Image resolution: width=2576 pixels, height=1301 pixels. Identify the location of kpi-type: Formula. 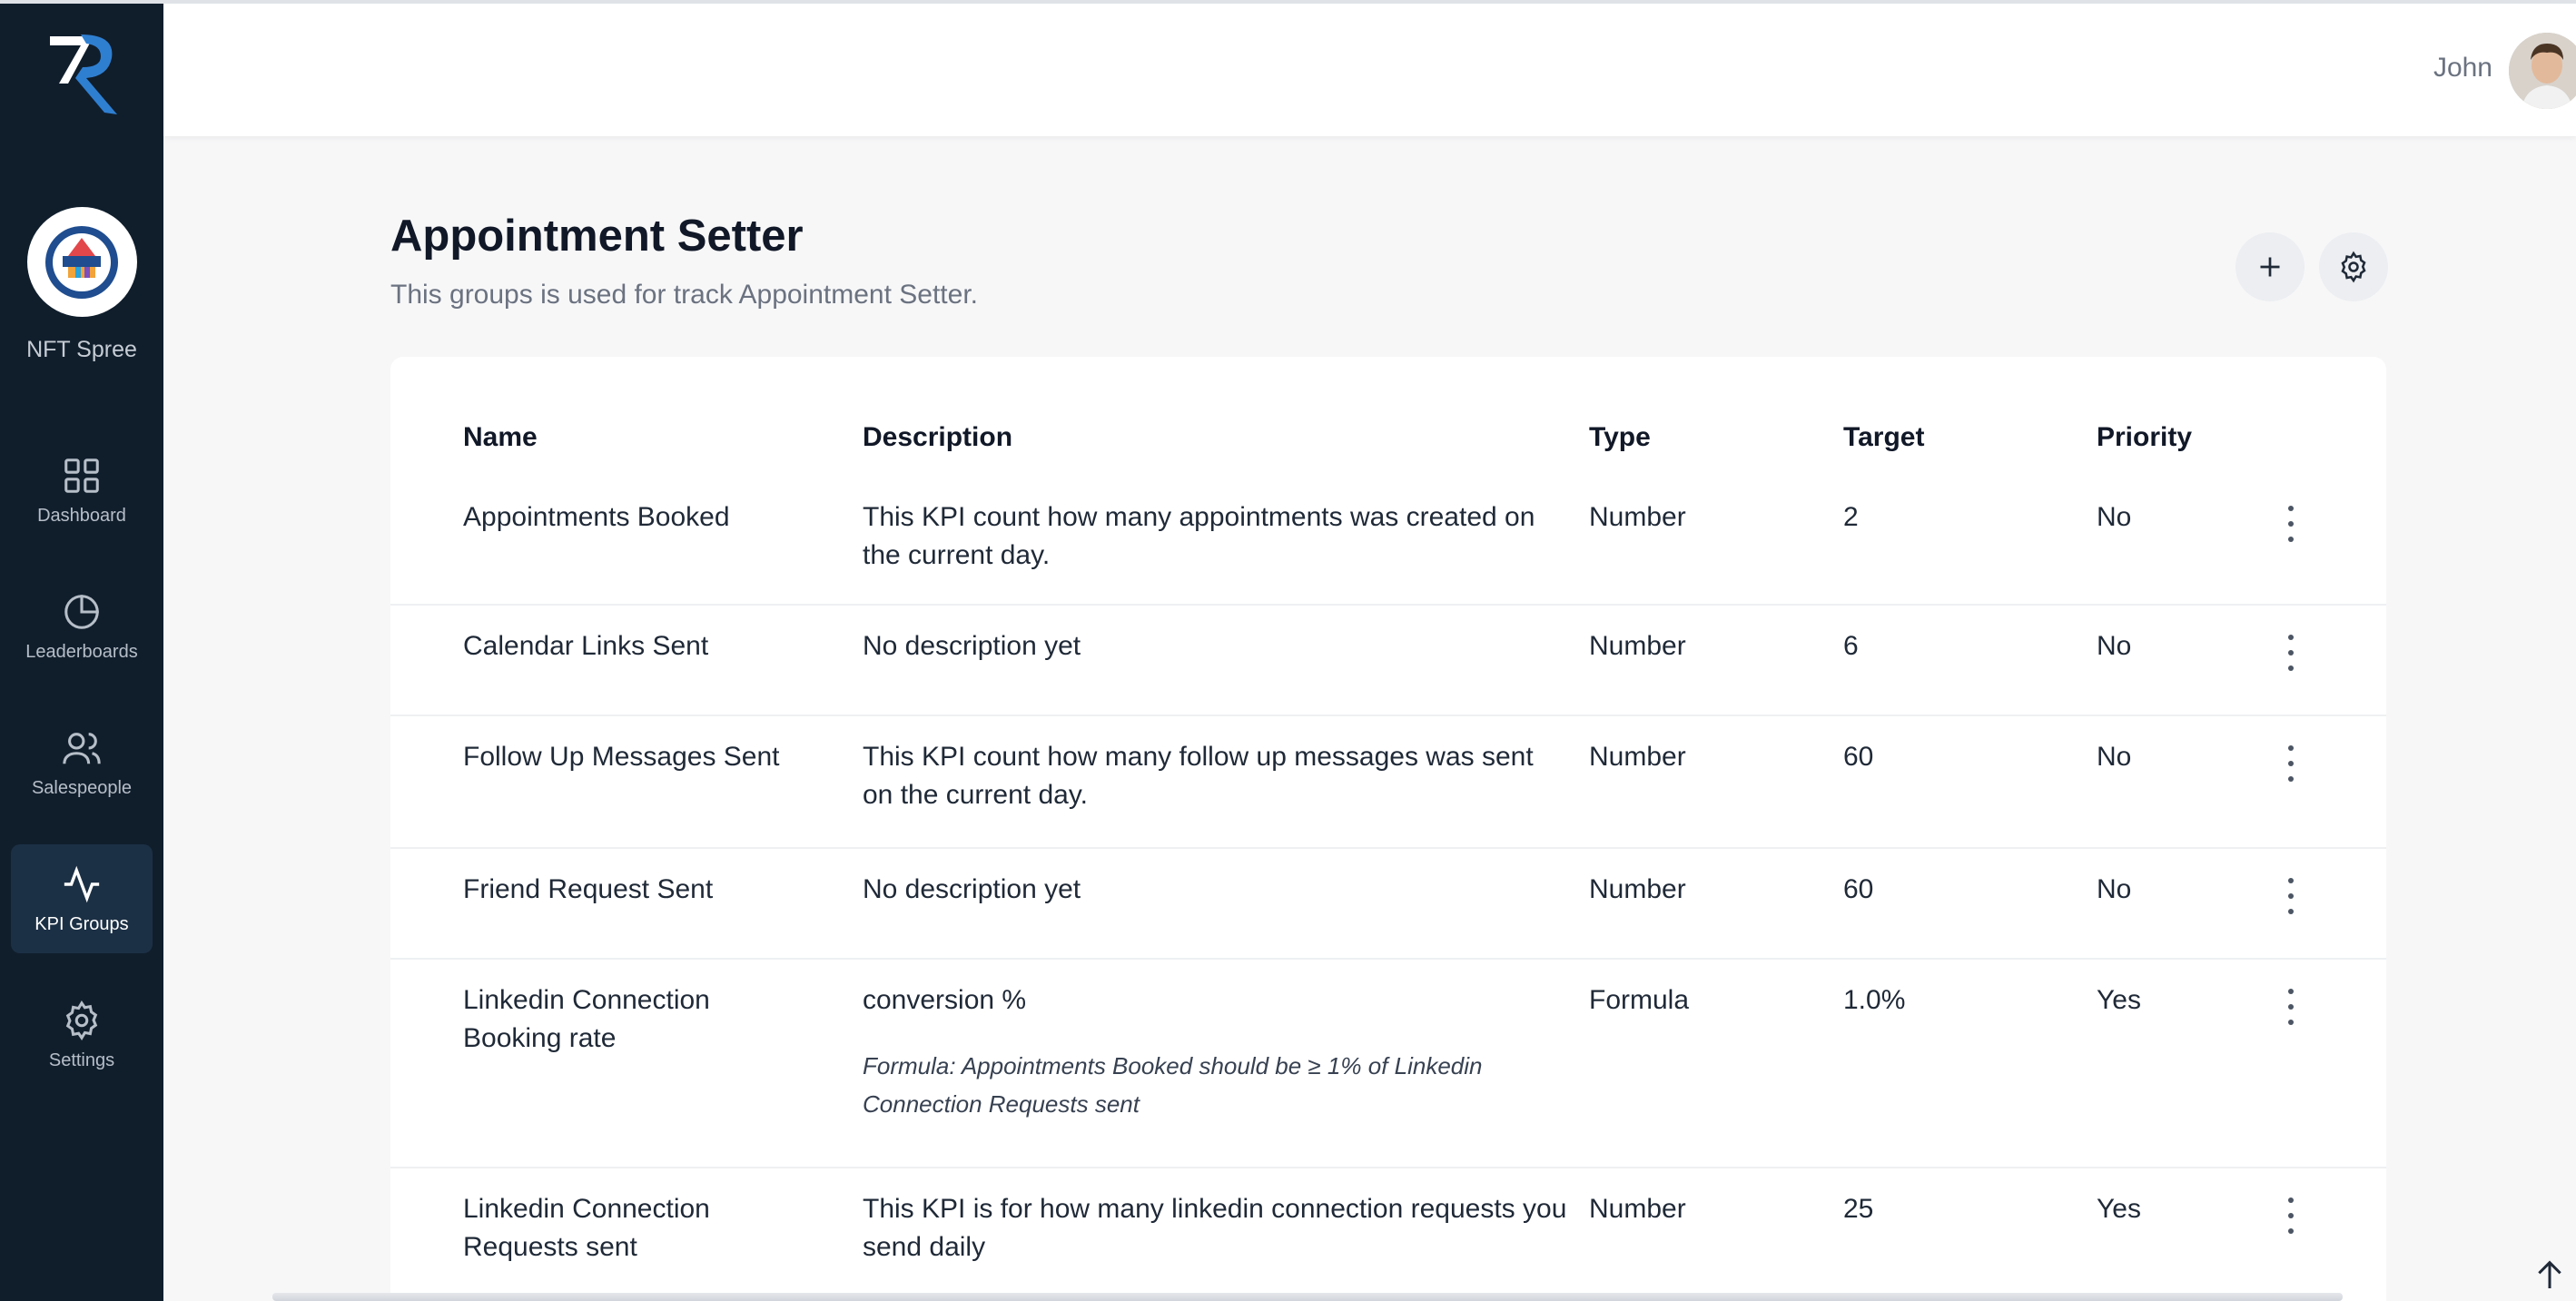
(1639, 1000).